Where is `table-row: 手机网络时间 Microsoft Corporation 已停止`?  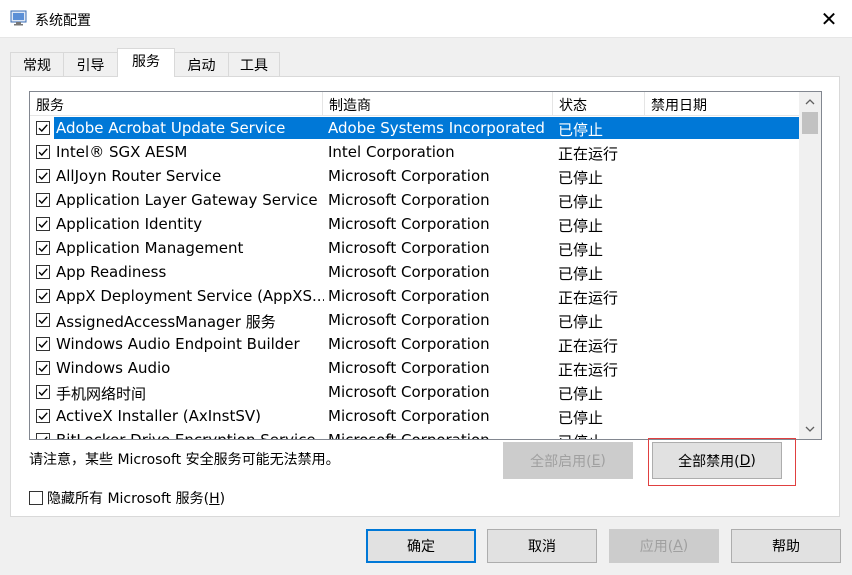
table-row: 手机网络时间 Microsoft Corporation 已停止 is located at coordinates (415, 392).